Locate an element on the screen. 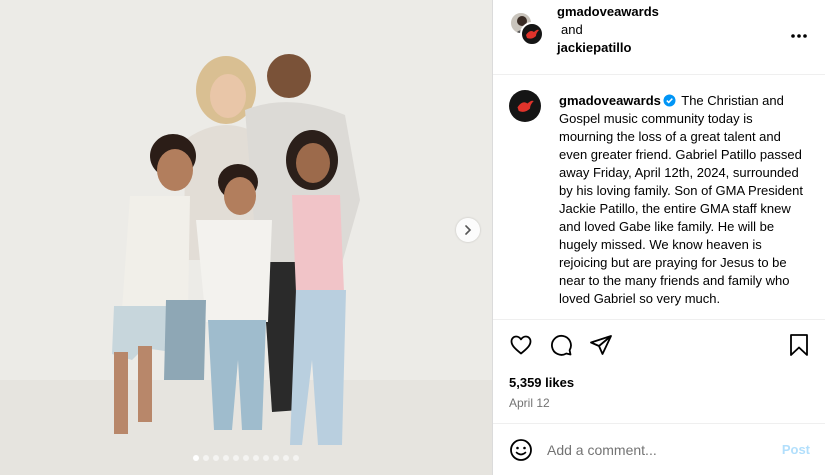 This screenshot has width=825, height=475. header-joiner: and is located at coordinates (572, 29).